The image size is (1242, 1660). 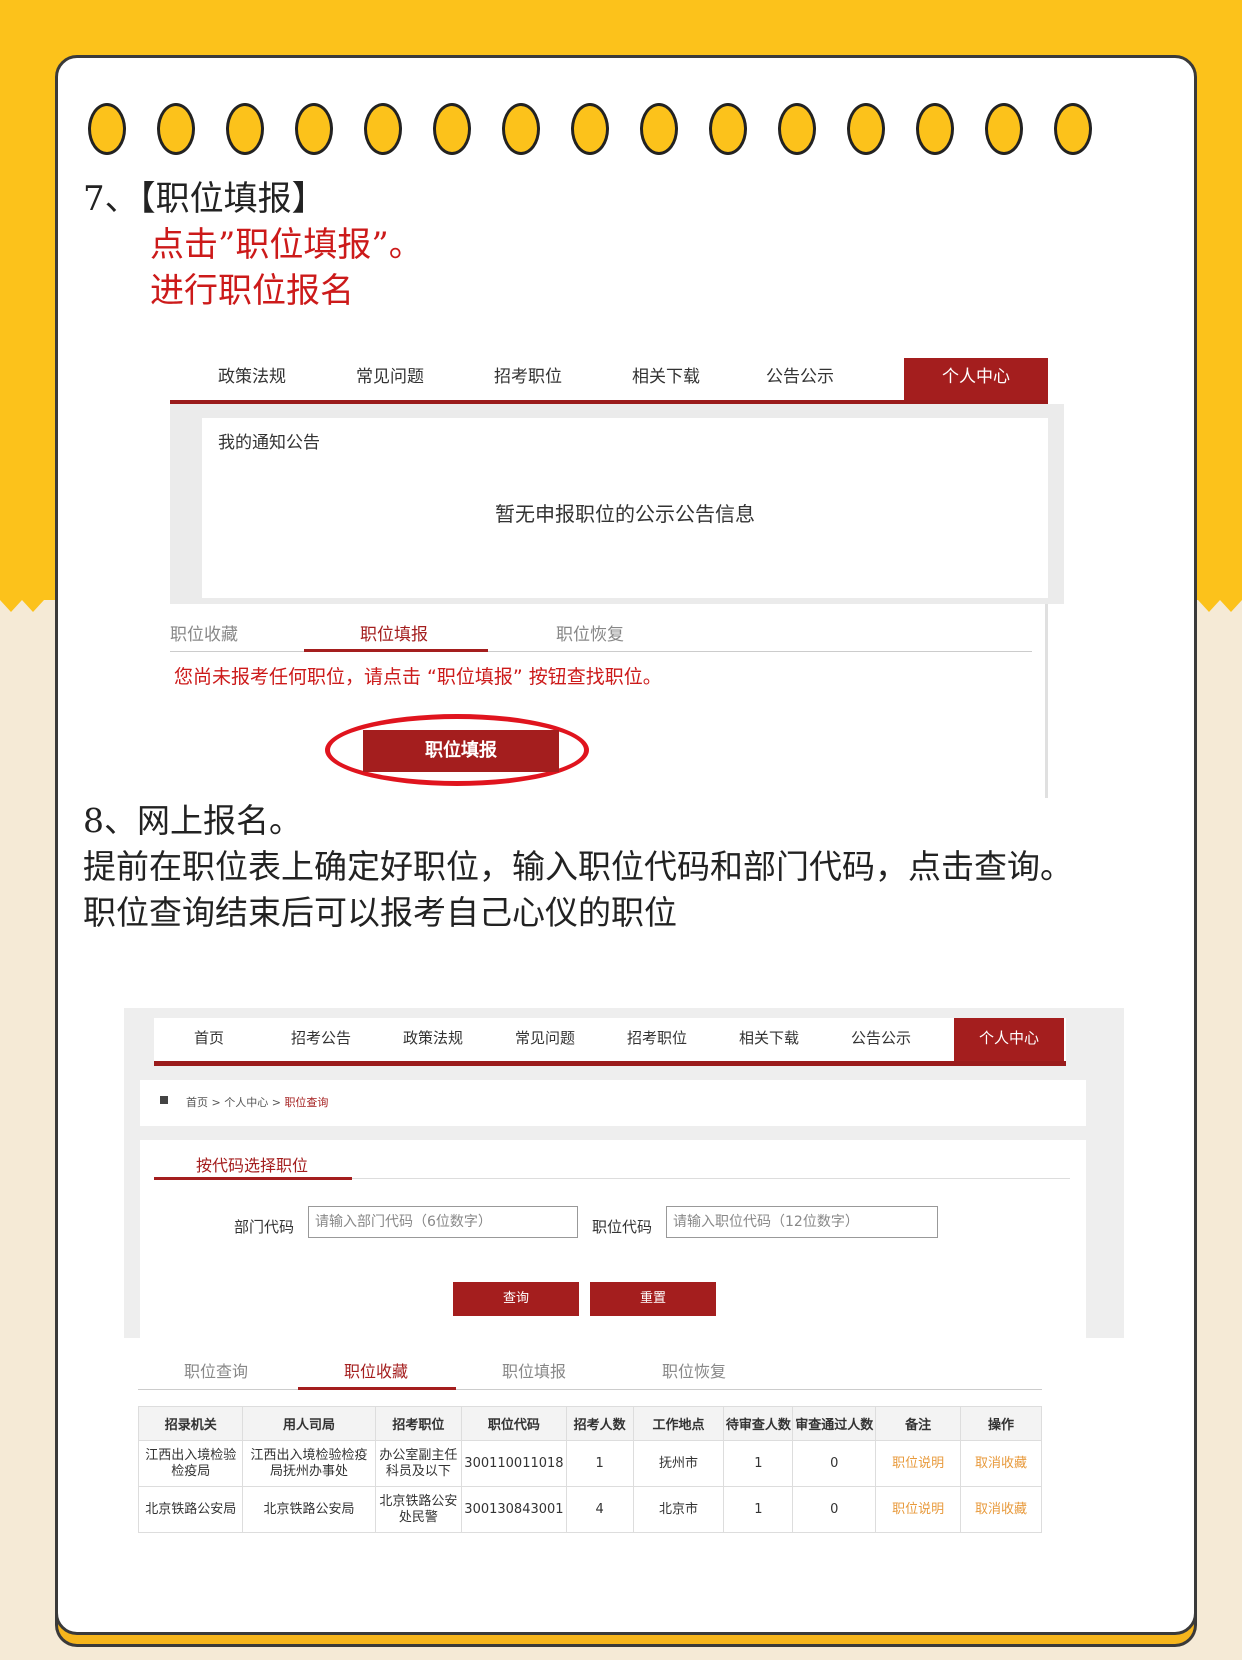 What do you see at coordinates (204, 199) in the screenshot?
I see `step7-title: 7、【职位填报】` at bounding box center [204, 199].